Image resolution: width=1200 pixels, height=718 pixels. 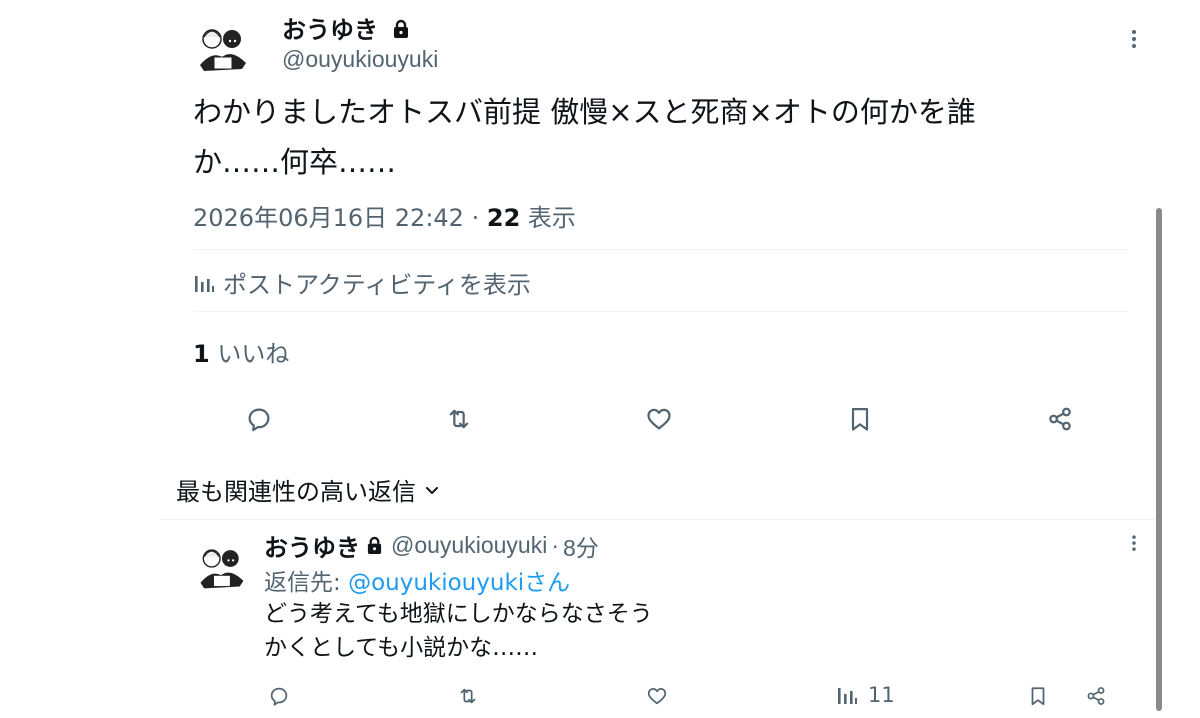 What do you see at coordinates (459, 583) in the screenshot?
I see `replying-to-handle: @ouyukiouyukiさん` at bounding box center [459, 583].